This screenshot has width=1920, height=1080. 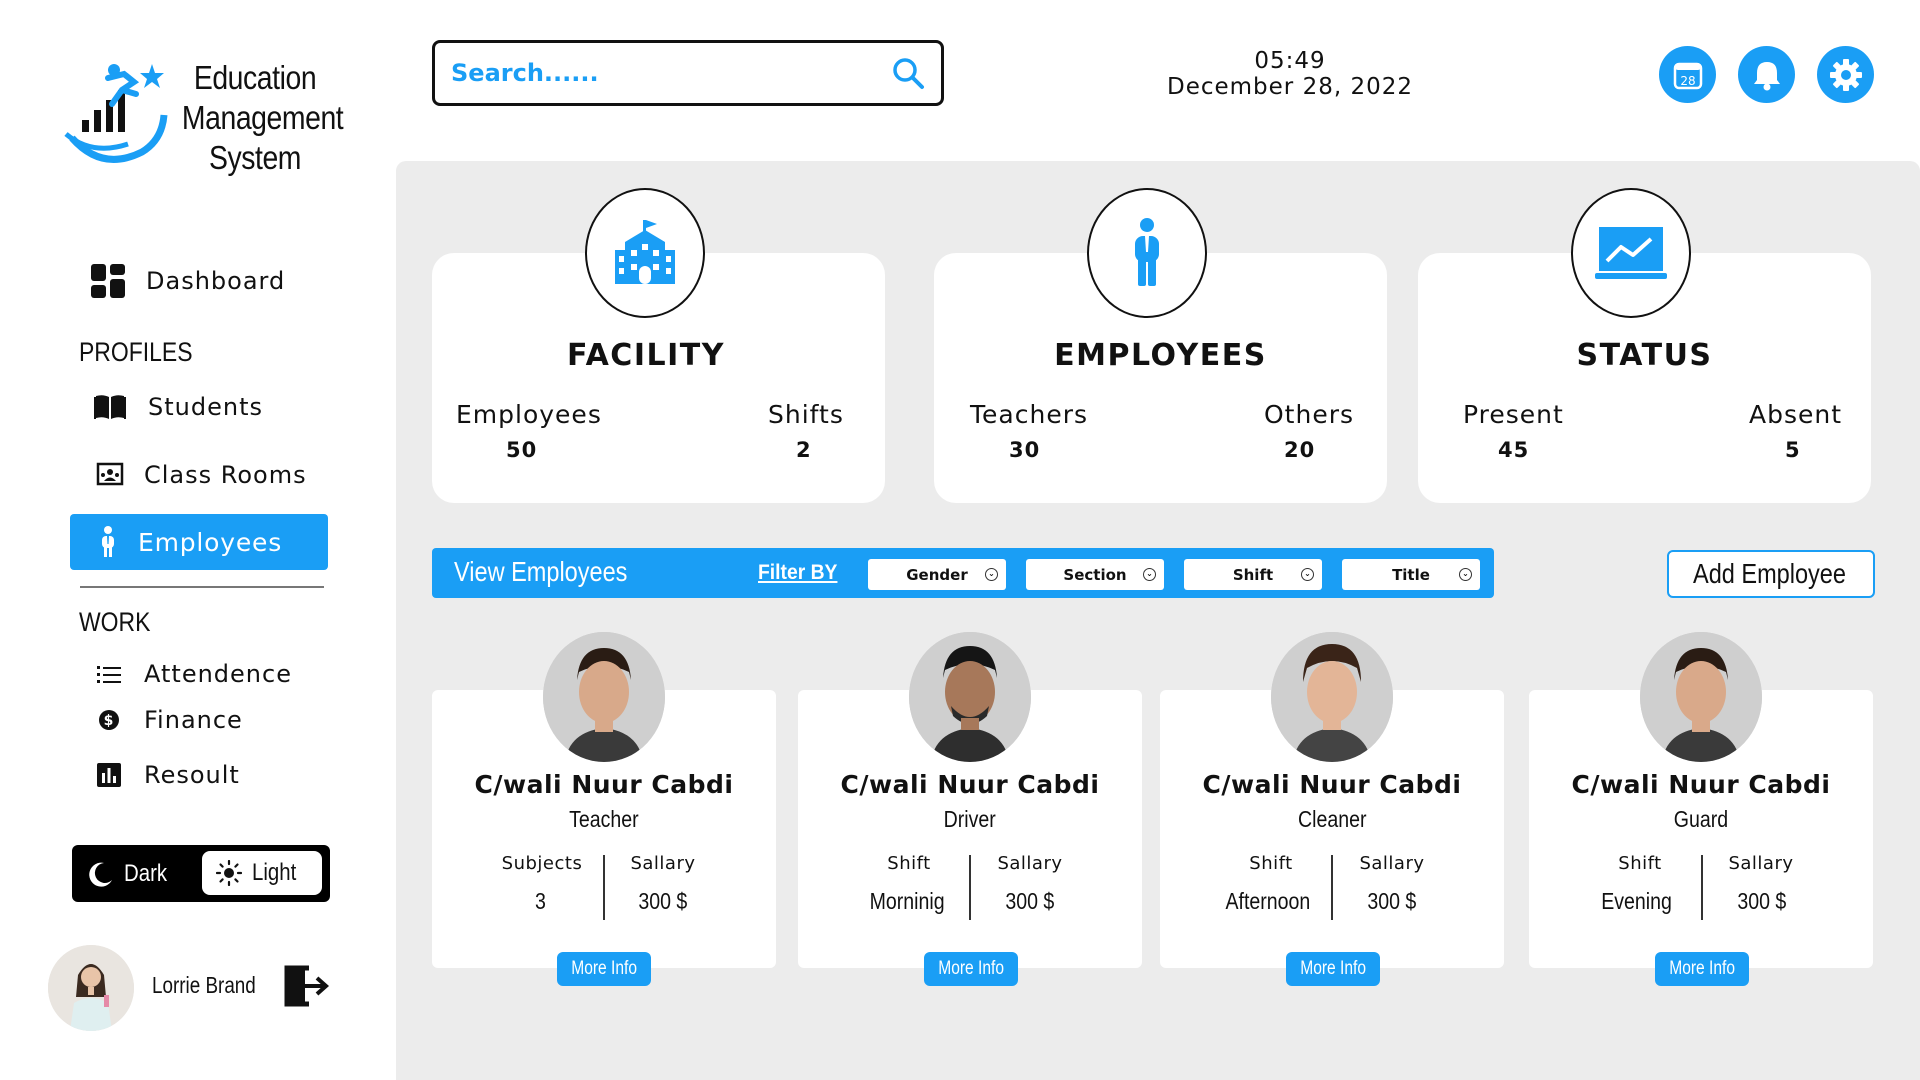 I want to click on dropdown-label: Gender, so click(x=937, y=574).